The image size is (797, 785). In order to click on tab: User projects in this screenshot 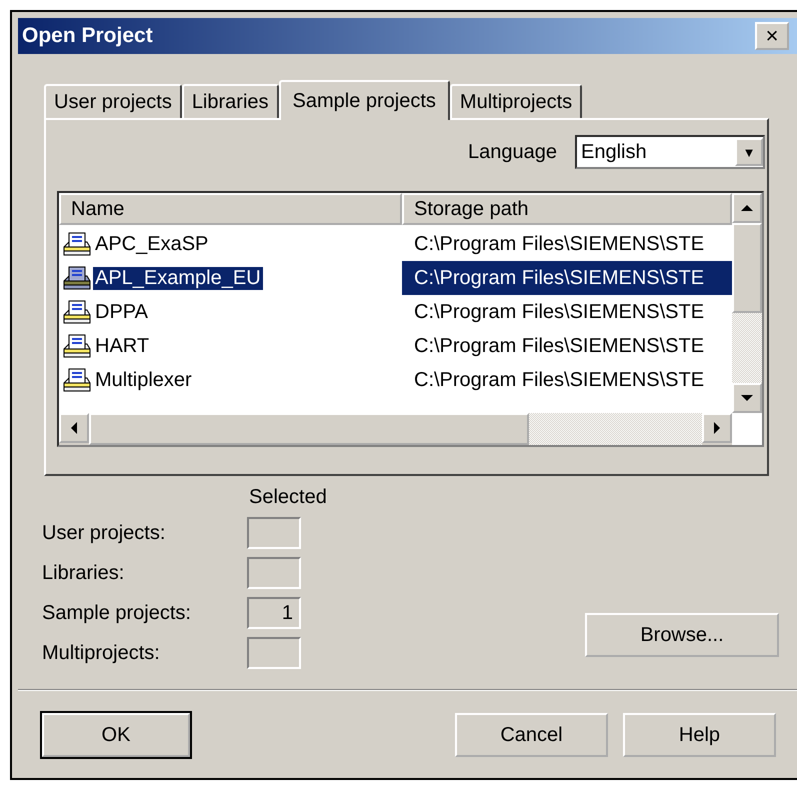, I will do `click(113, 101)`.